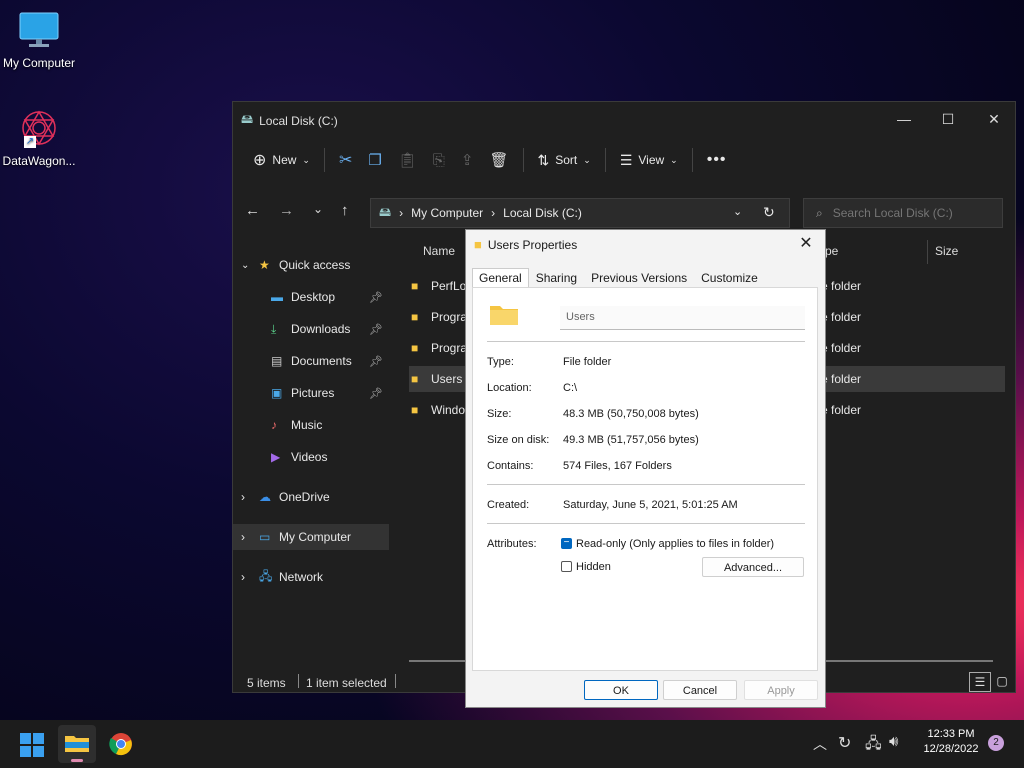 The image size is (1024, 768). Describe the element at coordinates (873, 745) in the screenshot. I see `network-icon: 🖧` at that location.